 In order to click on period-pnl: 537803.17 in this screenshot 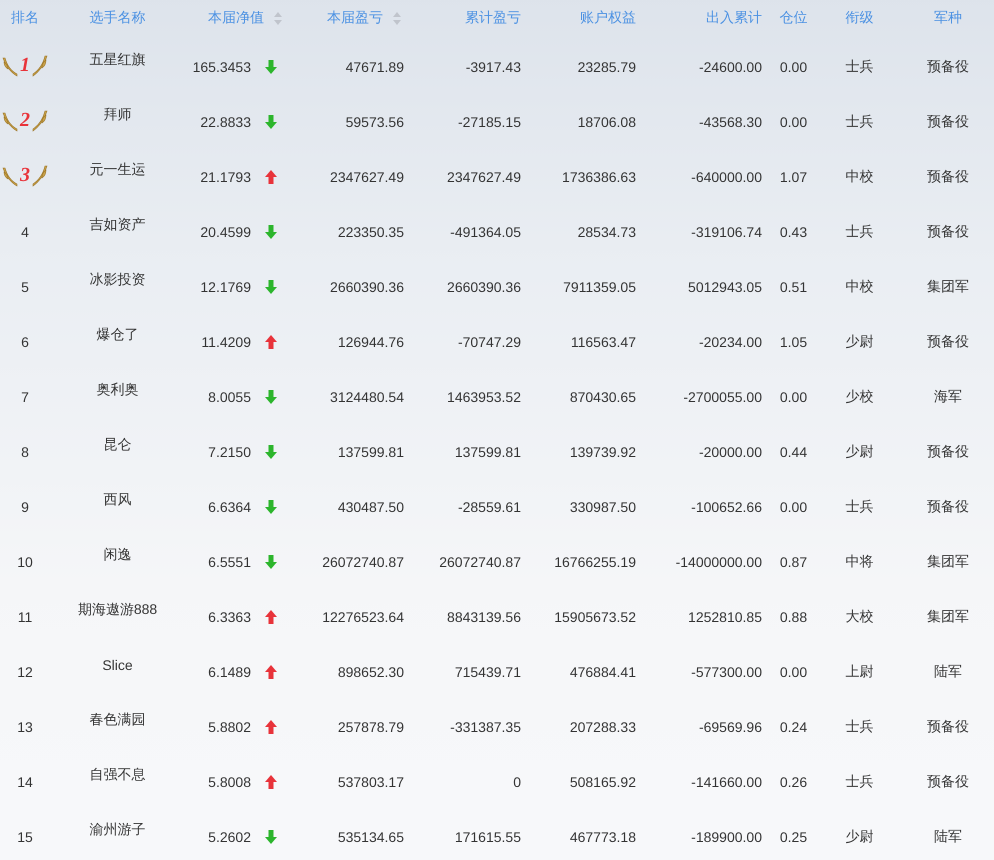, I will do `click(371, 782)`.